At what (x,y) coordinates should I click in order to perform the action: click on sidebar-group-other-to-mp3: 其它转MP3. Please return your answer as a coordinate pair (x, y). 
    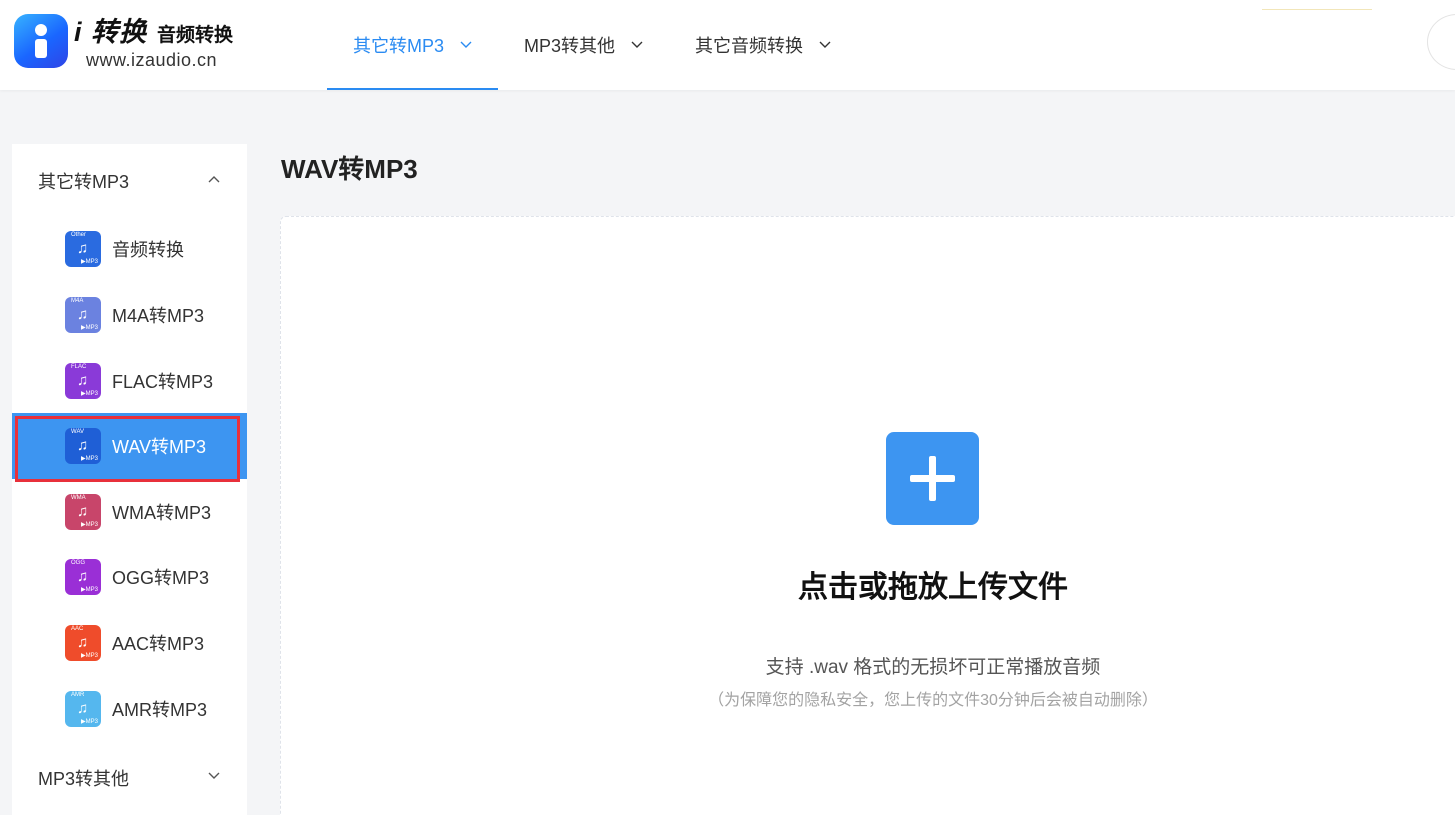
    Looking at the image, I should click on (129, 181).